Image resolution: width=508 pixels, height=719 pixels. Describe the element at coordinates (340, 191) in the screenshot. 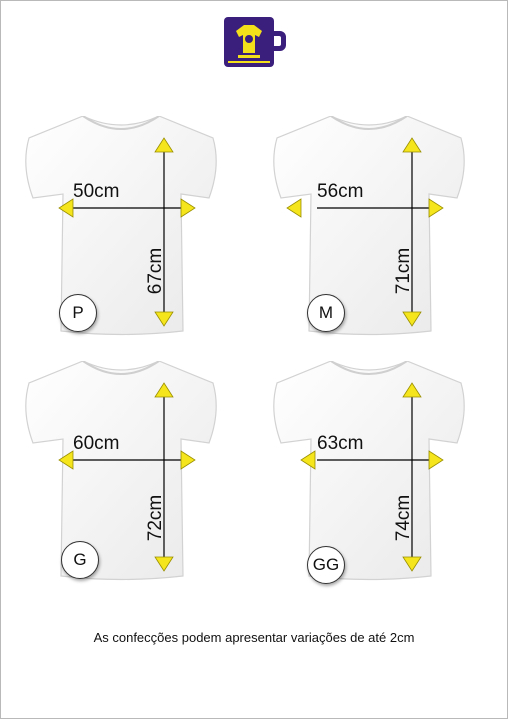

I see `width-label: 56cm` at that location.